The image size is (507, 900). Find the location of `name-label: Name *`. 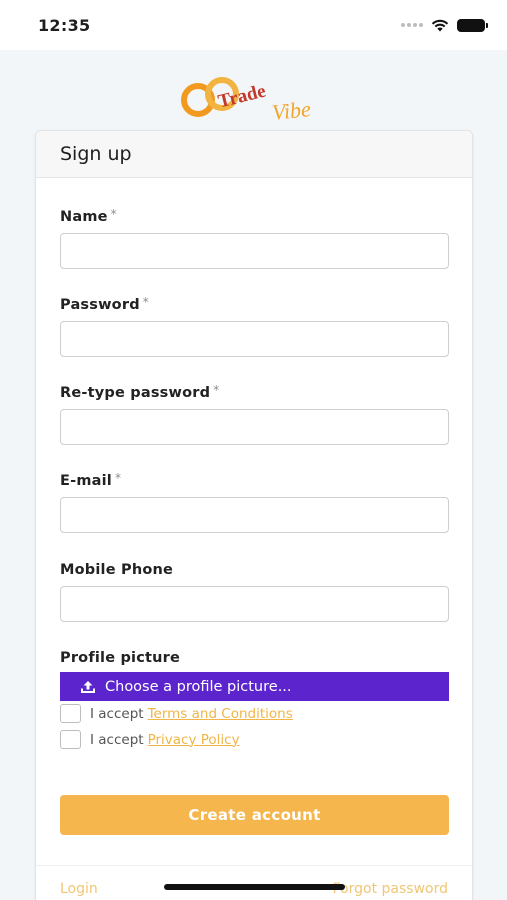

name-label: Name * is located at coordinates (88, 216).